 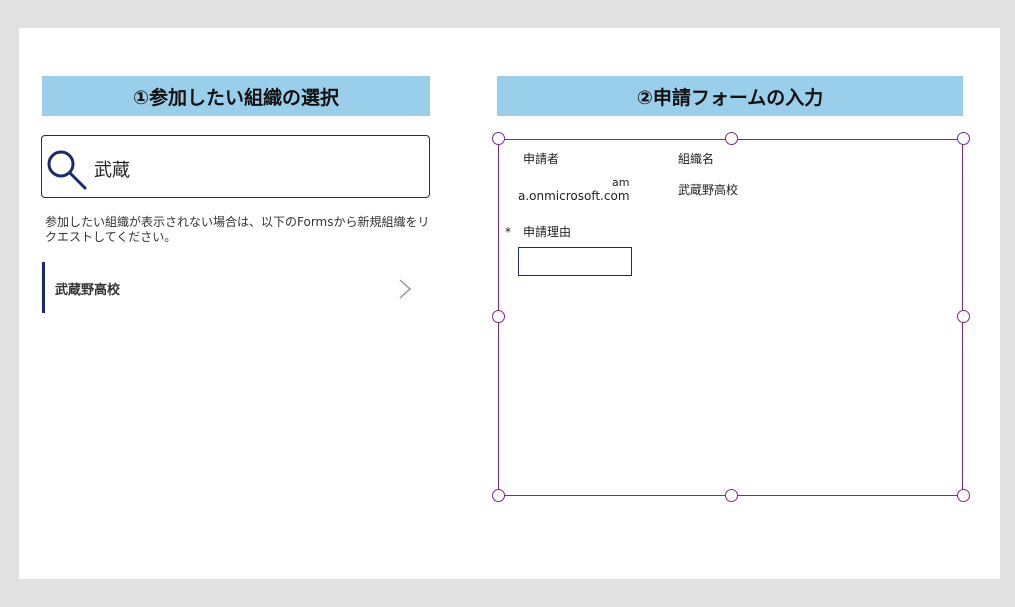 What do you see at coordinates (498, 495) in the screenshot?
I see `resize-handle-bottom-left` at bounding box center [498, 495].